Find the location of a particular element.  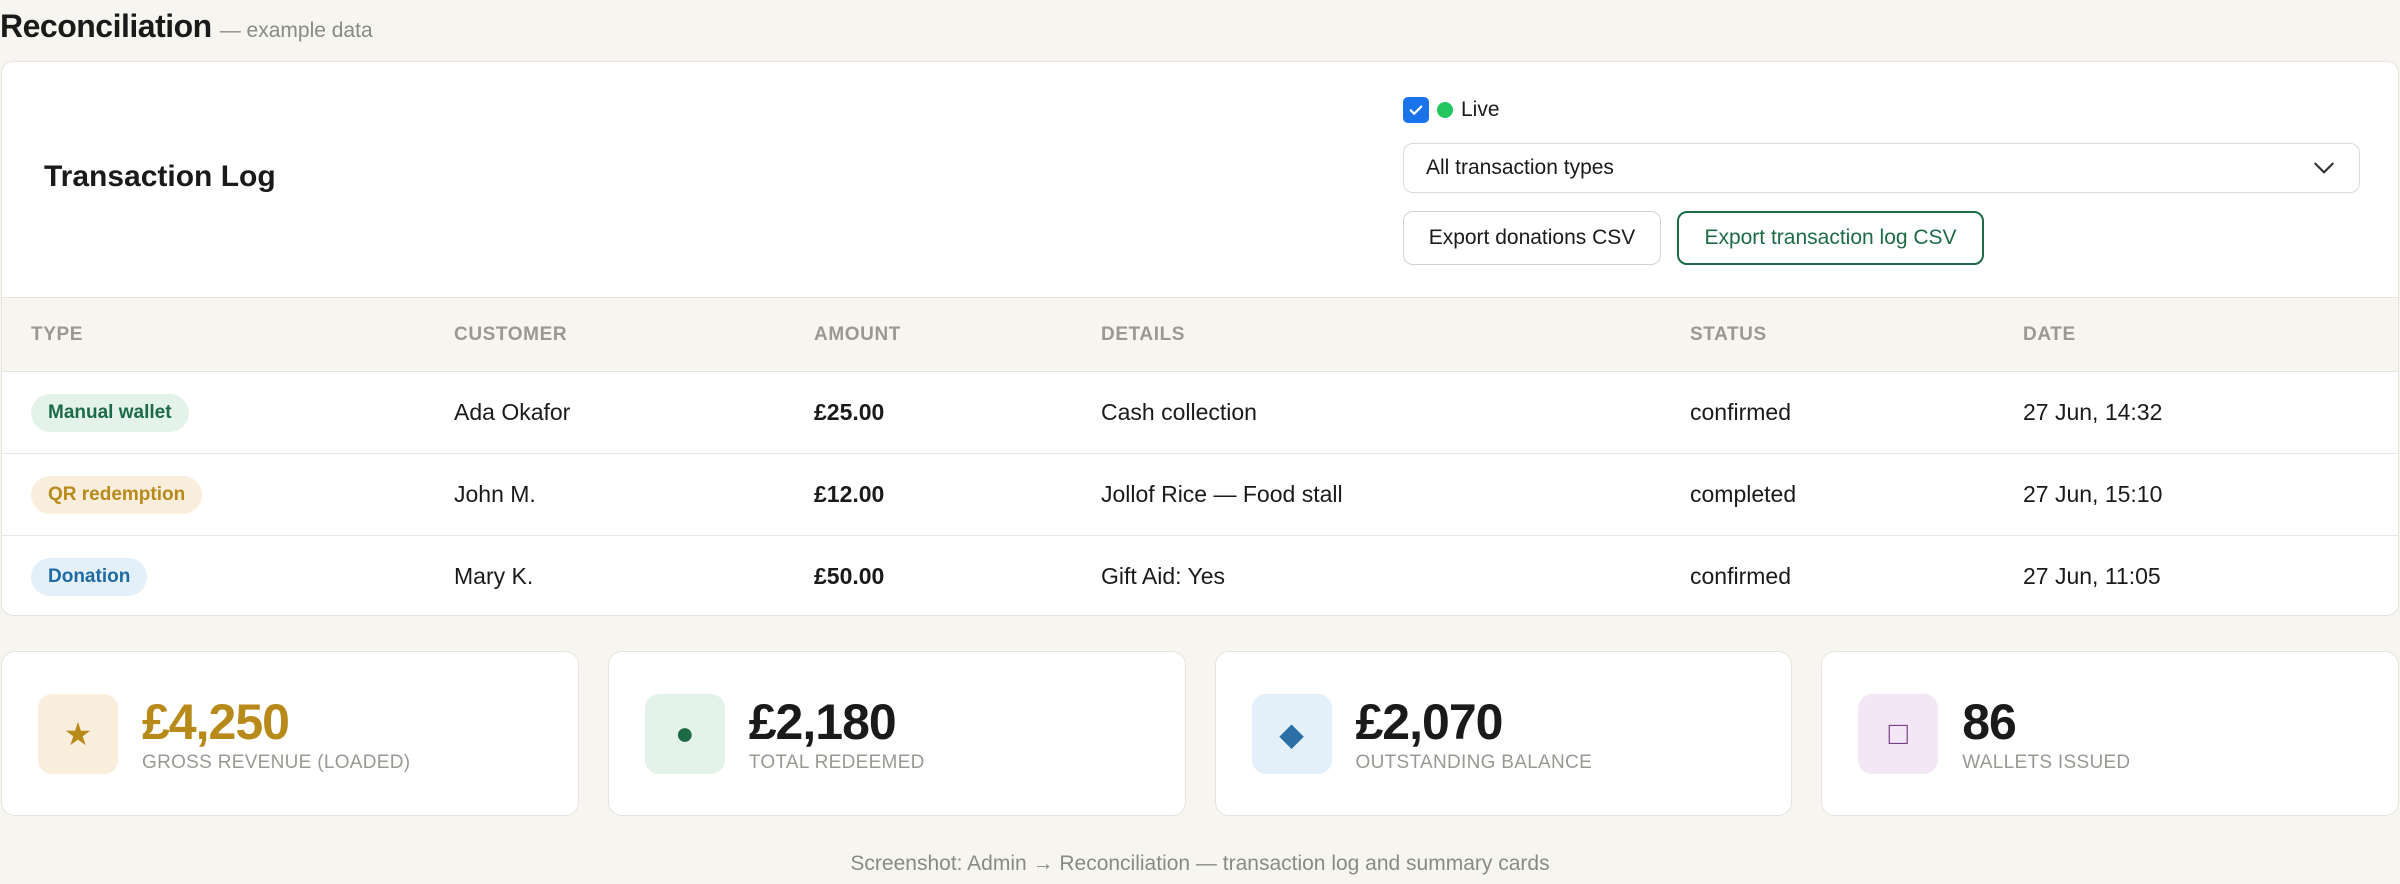

live-checkbox is located at coordinates (1416, 110).